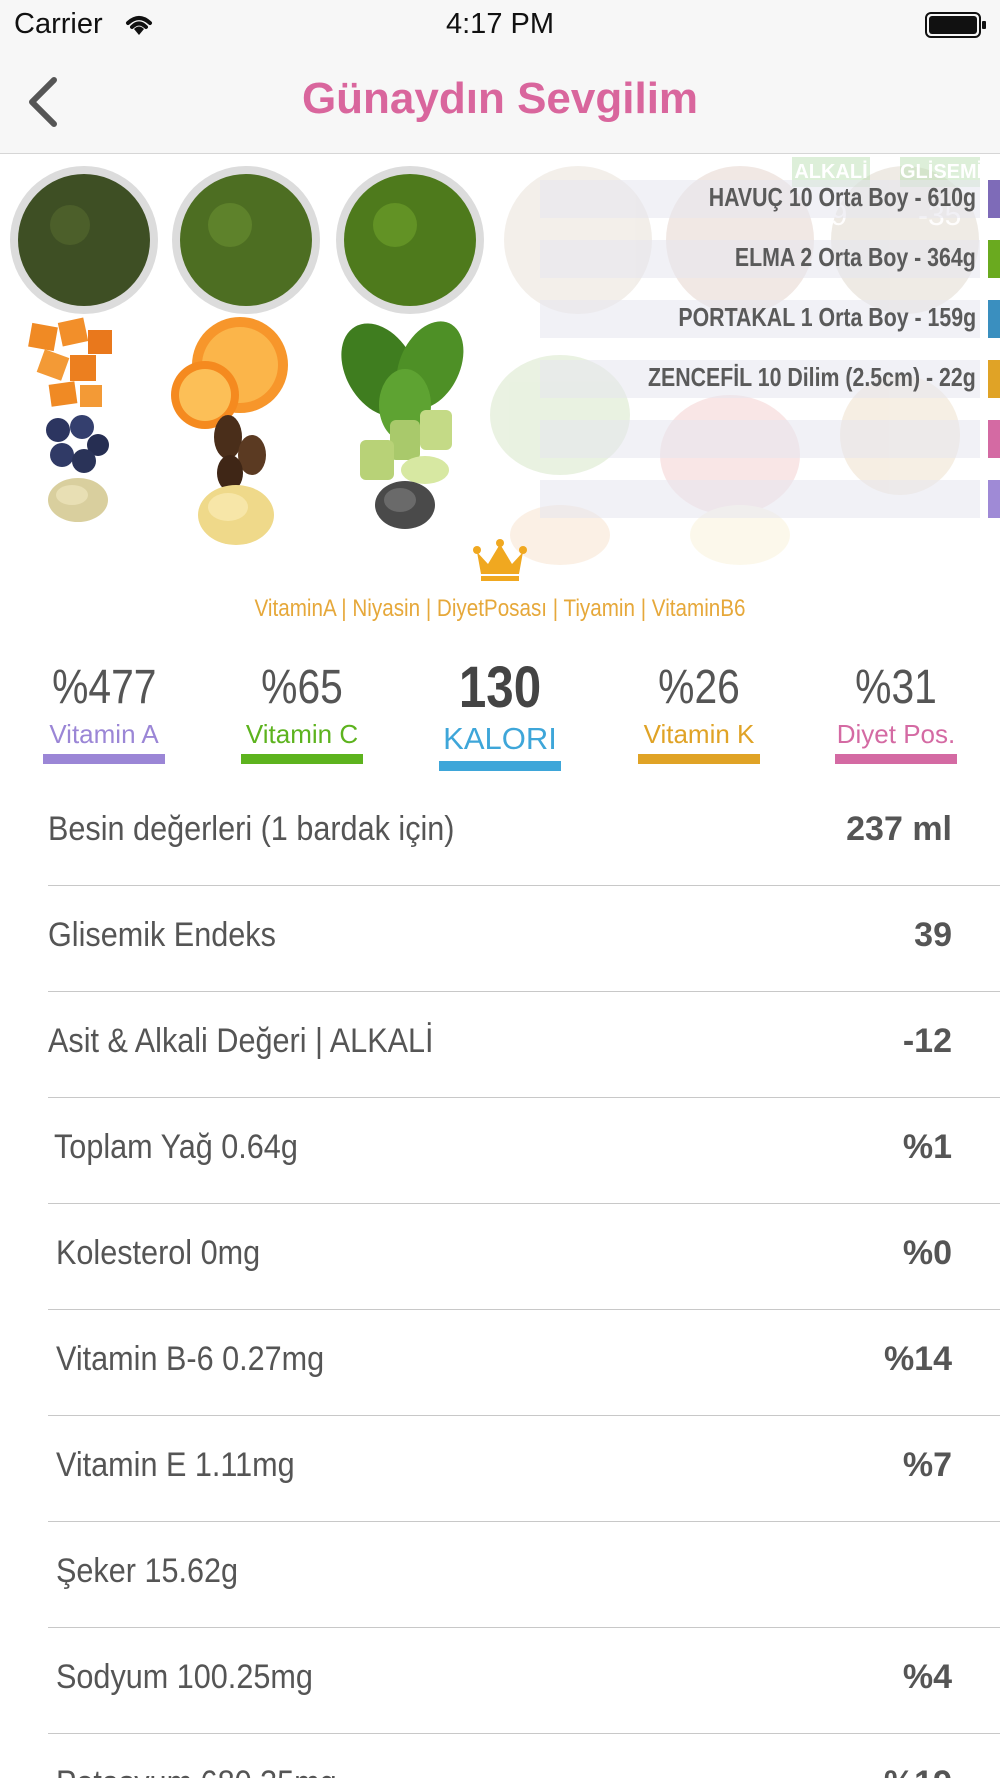 The height and width of the screenshot is (1778, 1000). I want to click on stat-label: Vitamin C, so click(302, 734).